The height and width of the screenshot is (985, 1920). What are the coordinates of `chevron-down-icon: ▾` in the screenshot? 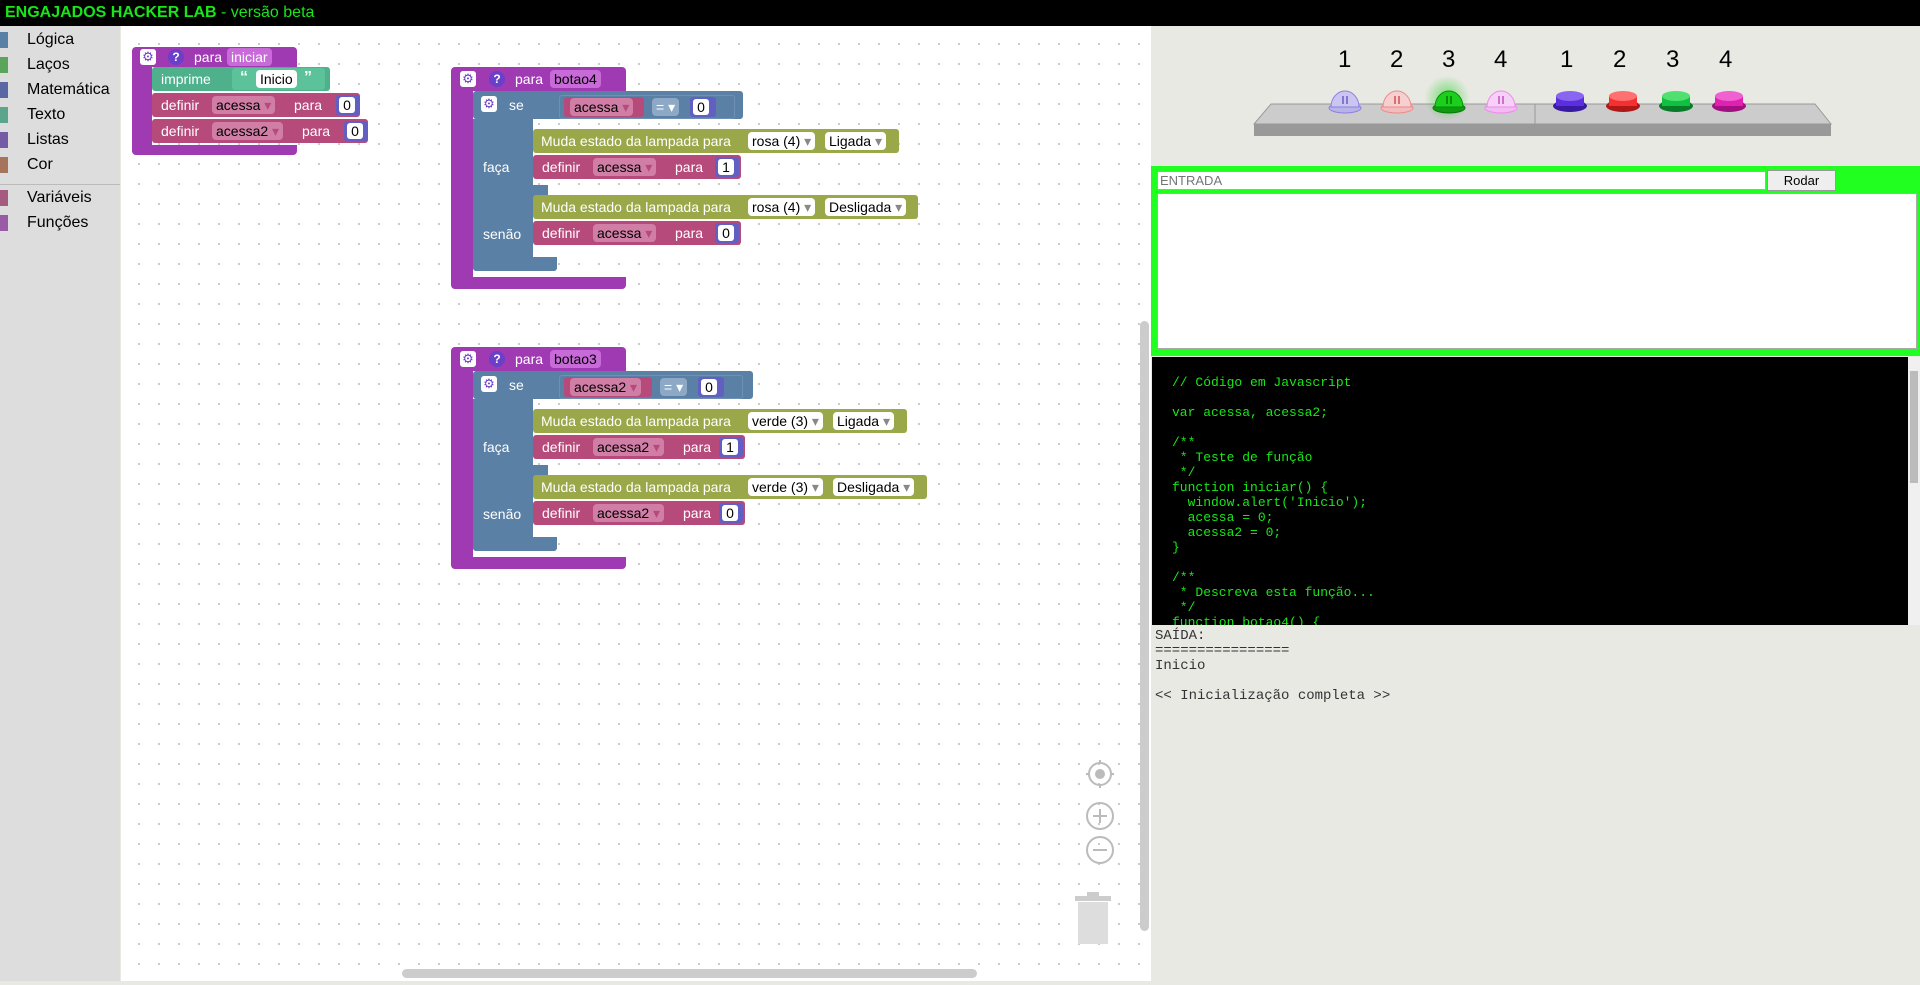 It's located at (808, 207).